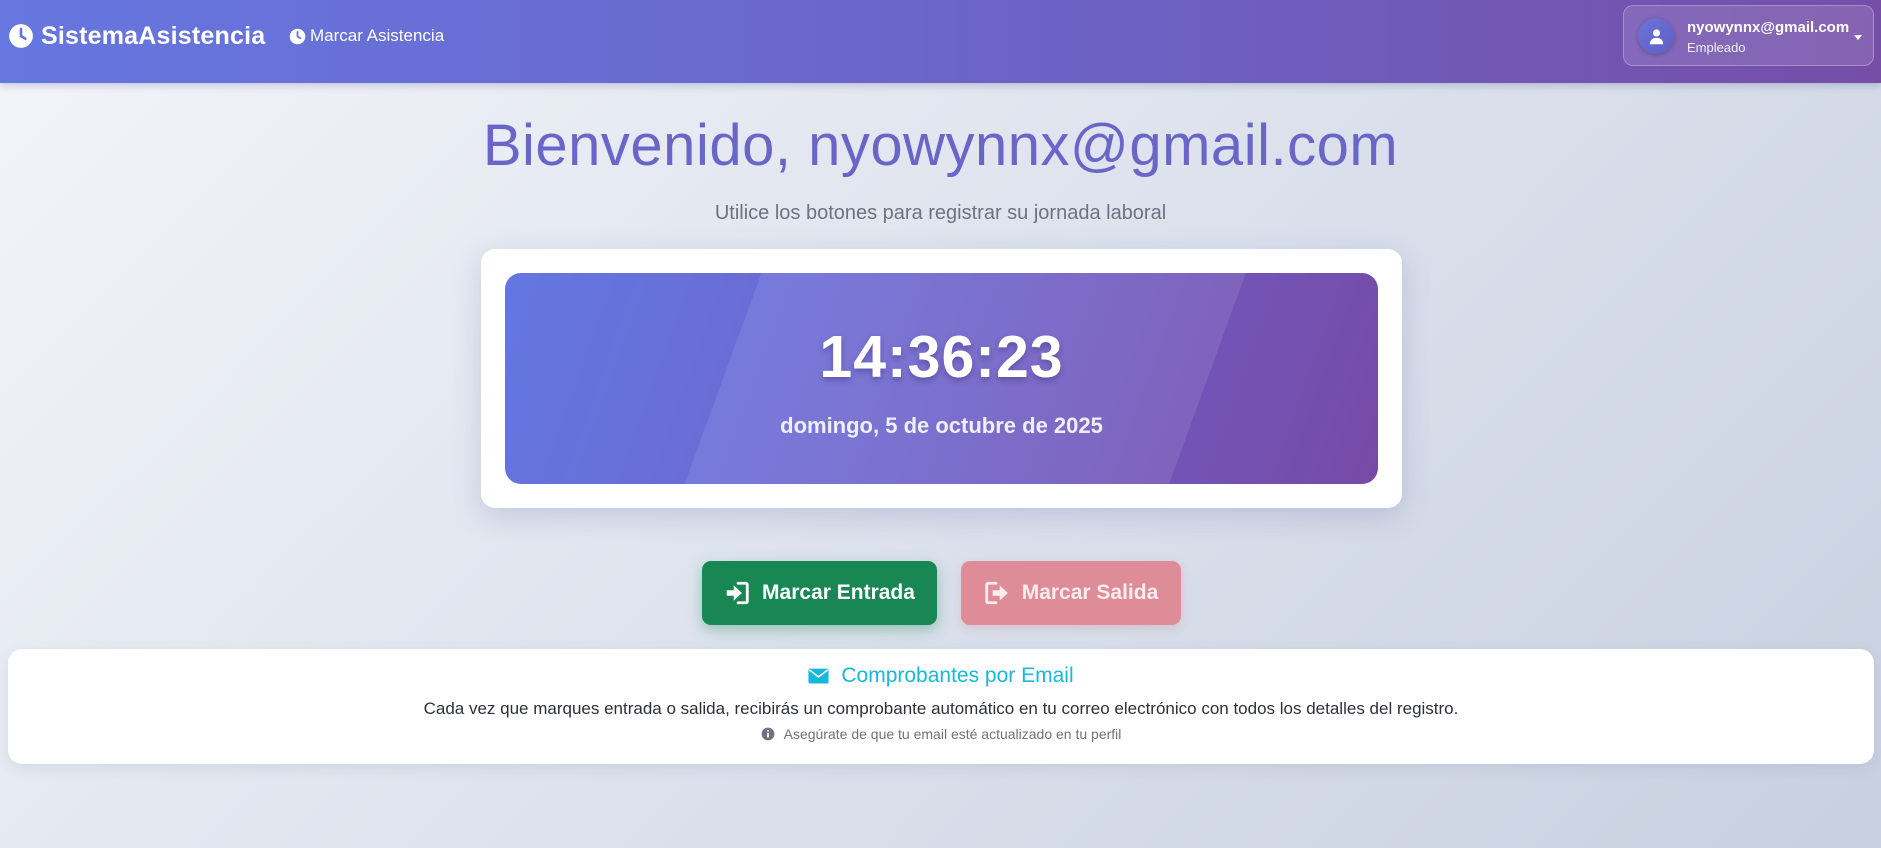 The image size is (1881, 848). I want to click on marcar-salida-label: Marcar Salida, so click(1090, 592).